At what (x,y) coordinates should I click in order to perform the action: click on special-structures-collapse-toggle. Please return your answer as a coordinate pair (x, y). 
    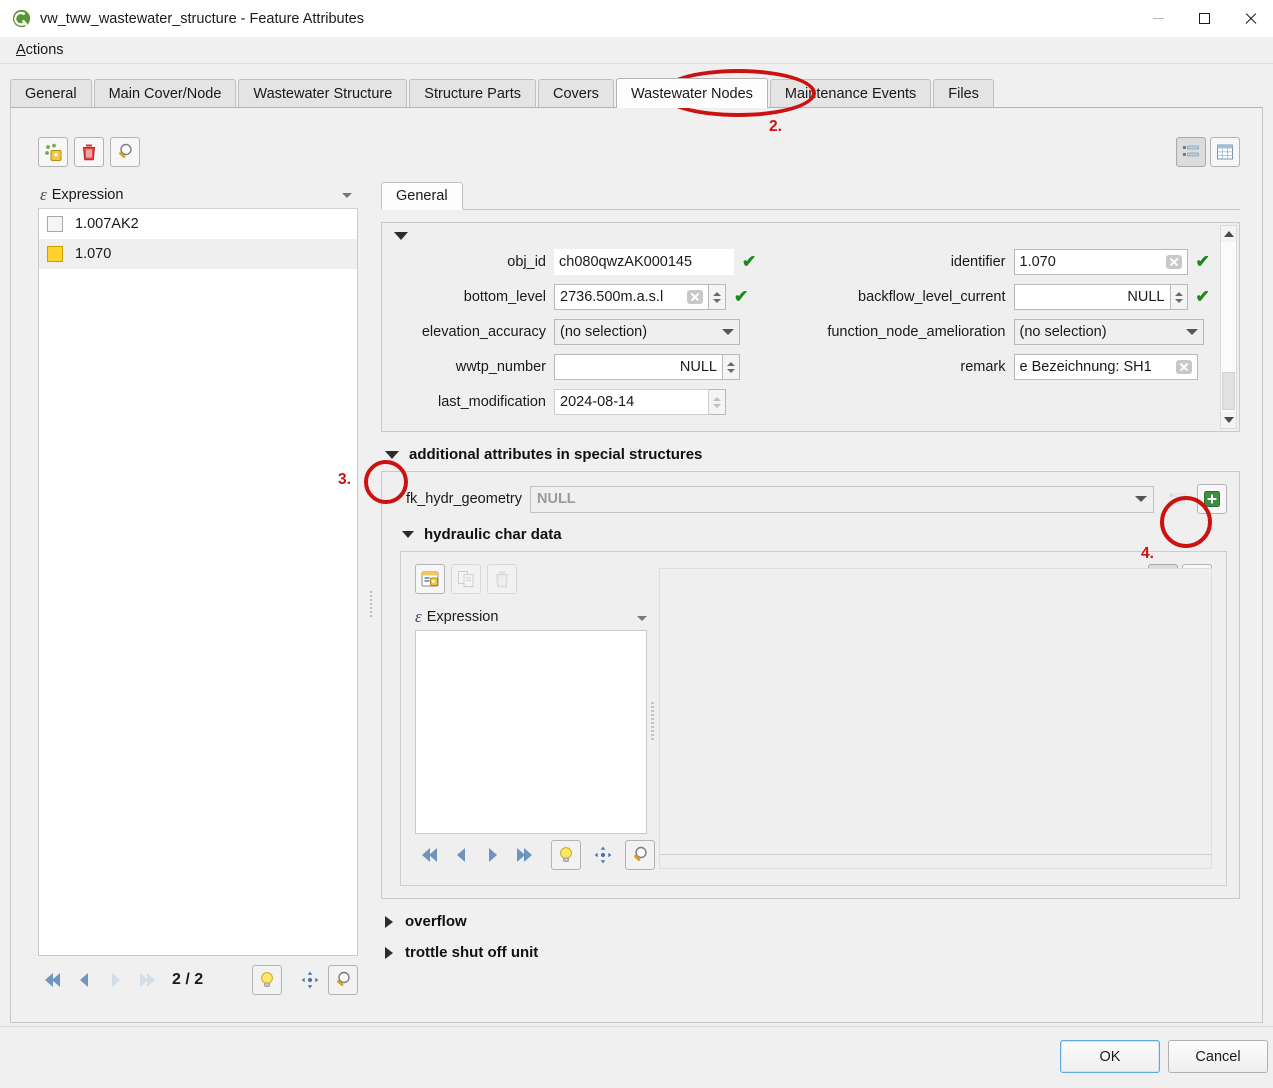
    Looking at the image, I should click on (392, 454).